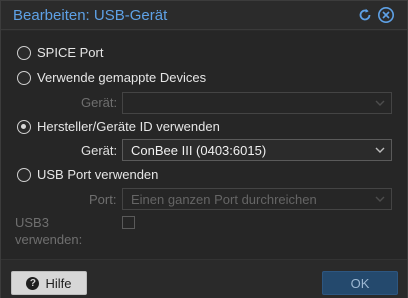 This screenshot has width=408, height=298. Describe the element at coordinates (386, 15) in the screenshot. I see `close-icon` at that location.